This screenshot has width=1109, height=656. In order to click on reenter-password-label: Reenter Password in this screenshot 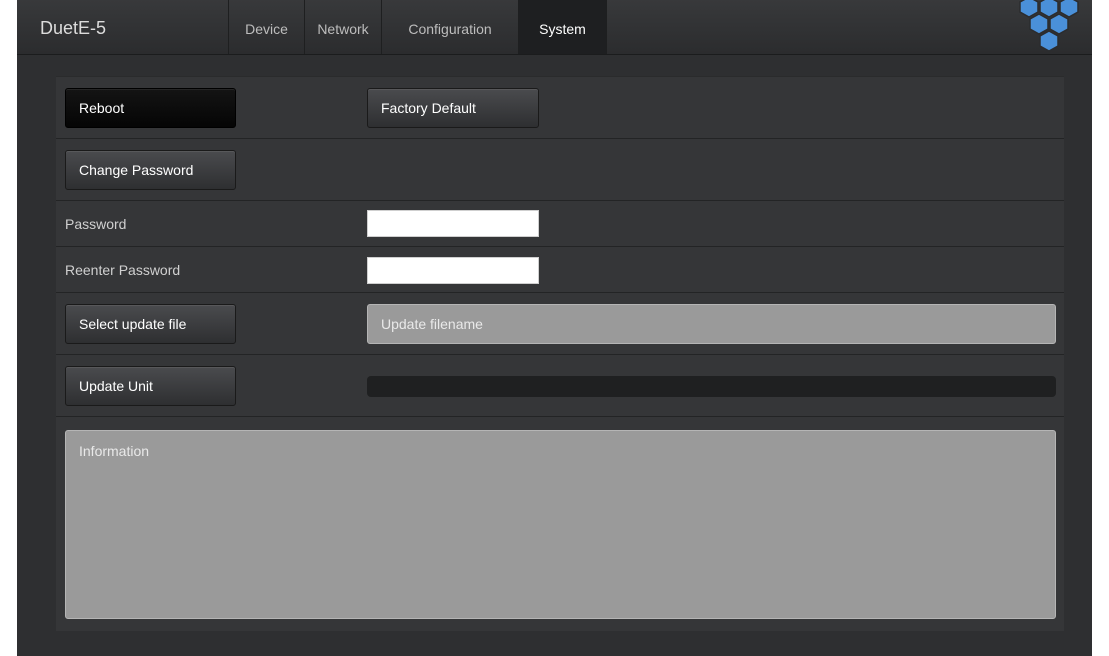, I will do `click(123, 270)`.